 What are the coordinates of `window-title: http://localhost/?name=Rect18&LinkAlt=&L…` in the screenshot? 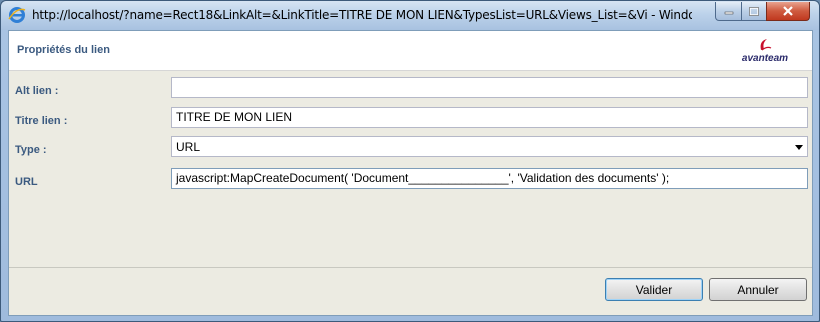 It's located at (362, 15).